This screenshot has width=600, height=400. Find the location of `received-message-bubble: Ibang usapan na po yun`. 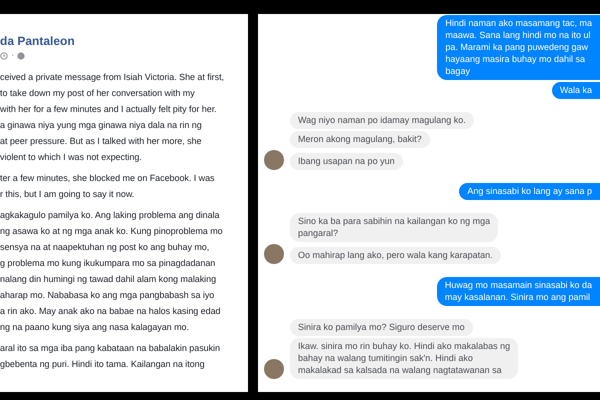

received-message-bubble: Ibang usapan na po yun is located at coordinates (346, 161).